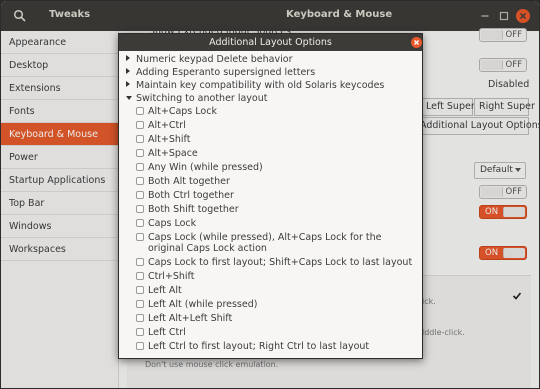 The width and height of the screenshot is (540, 389). I want to click on section-esperanto: Adding Esperanto supersigned letters, so click(220, 73).